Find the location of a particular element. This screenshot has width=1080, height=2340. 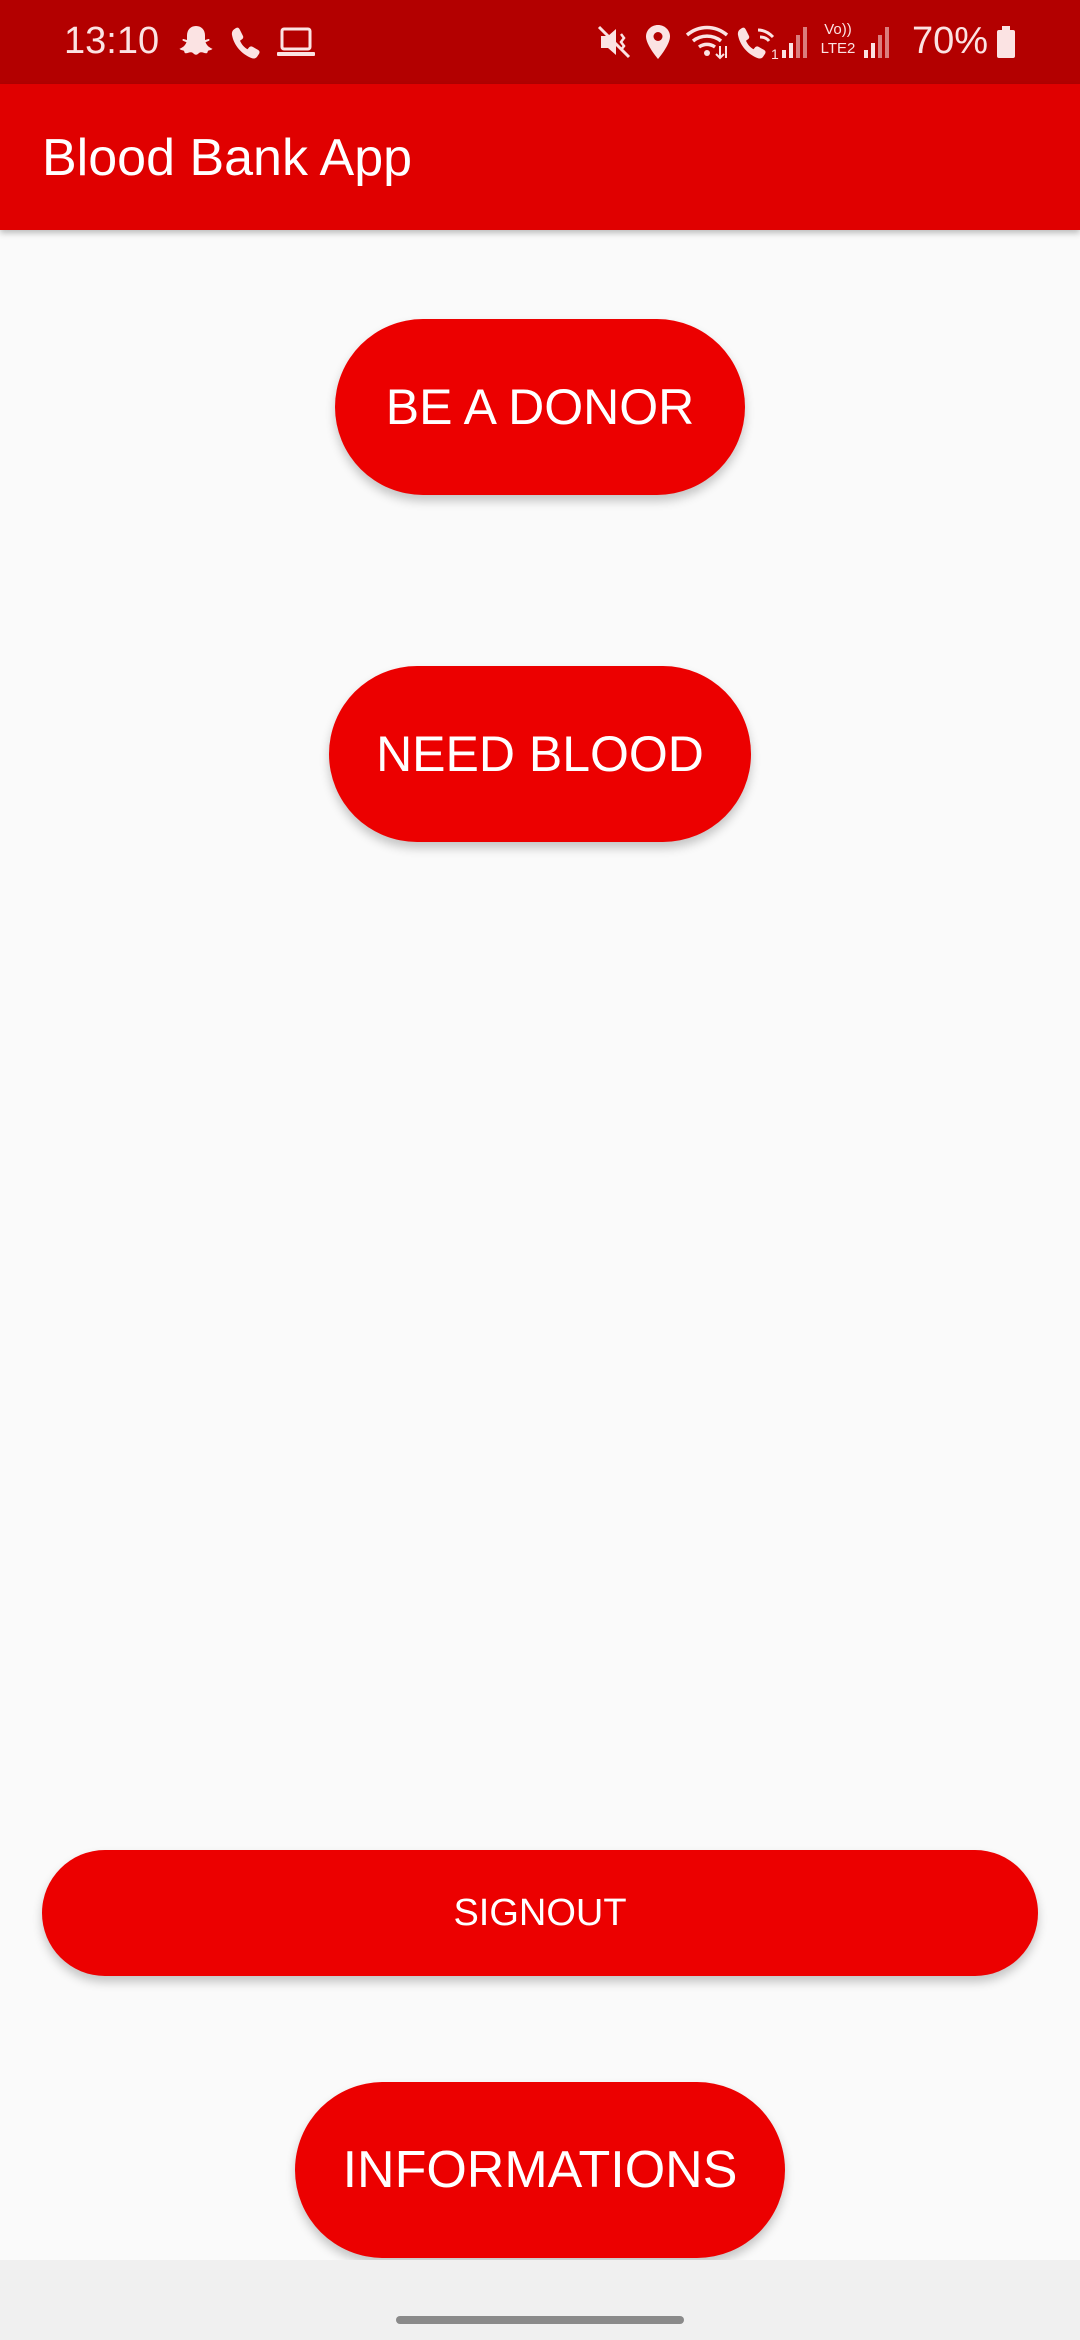

laptop-icon is located at coordinates (296, 41).